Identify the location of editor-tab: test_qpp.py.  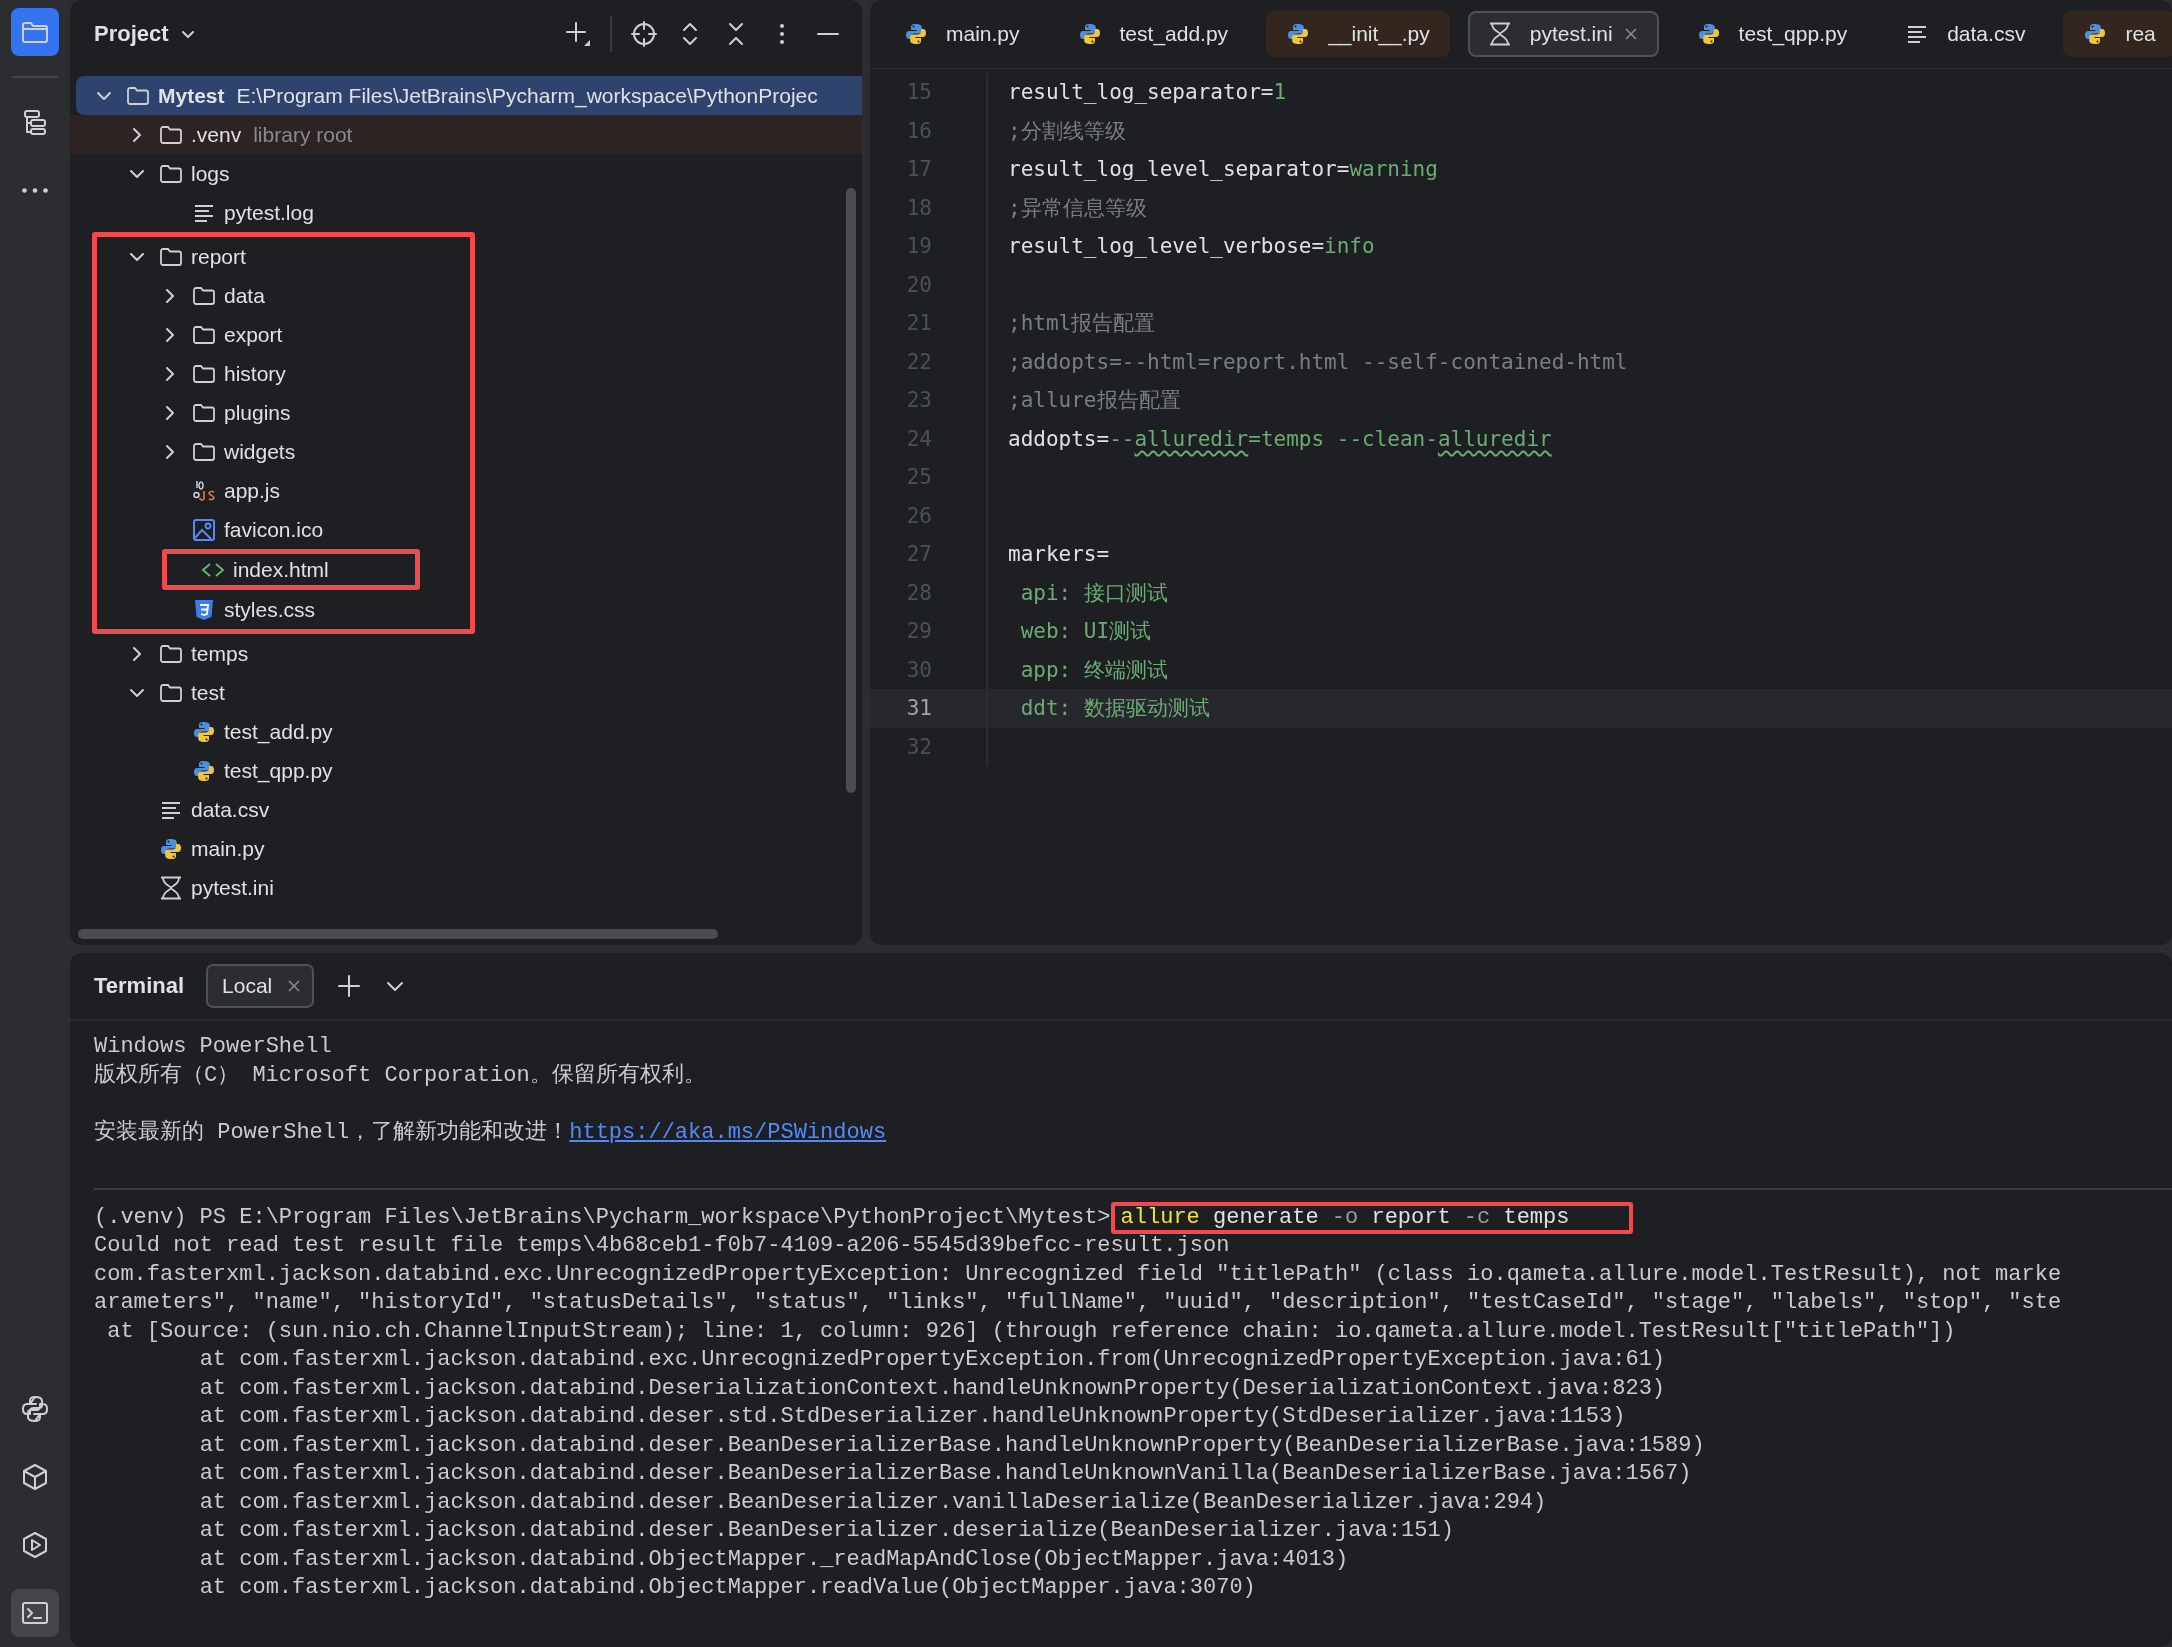
(1772, 34).